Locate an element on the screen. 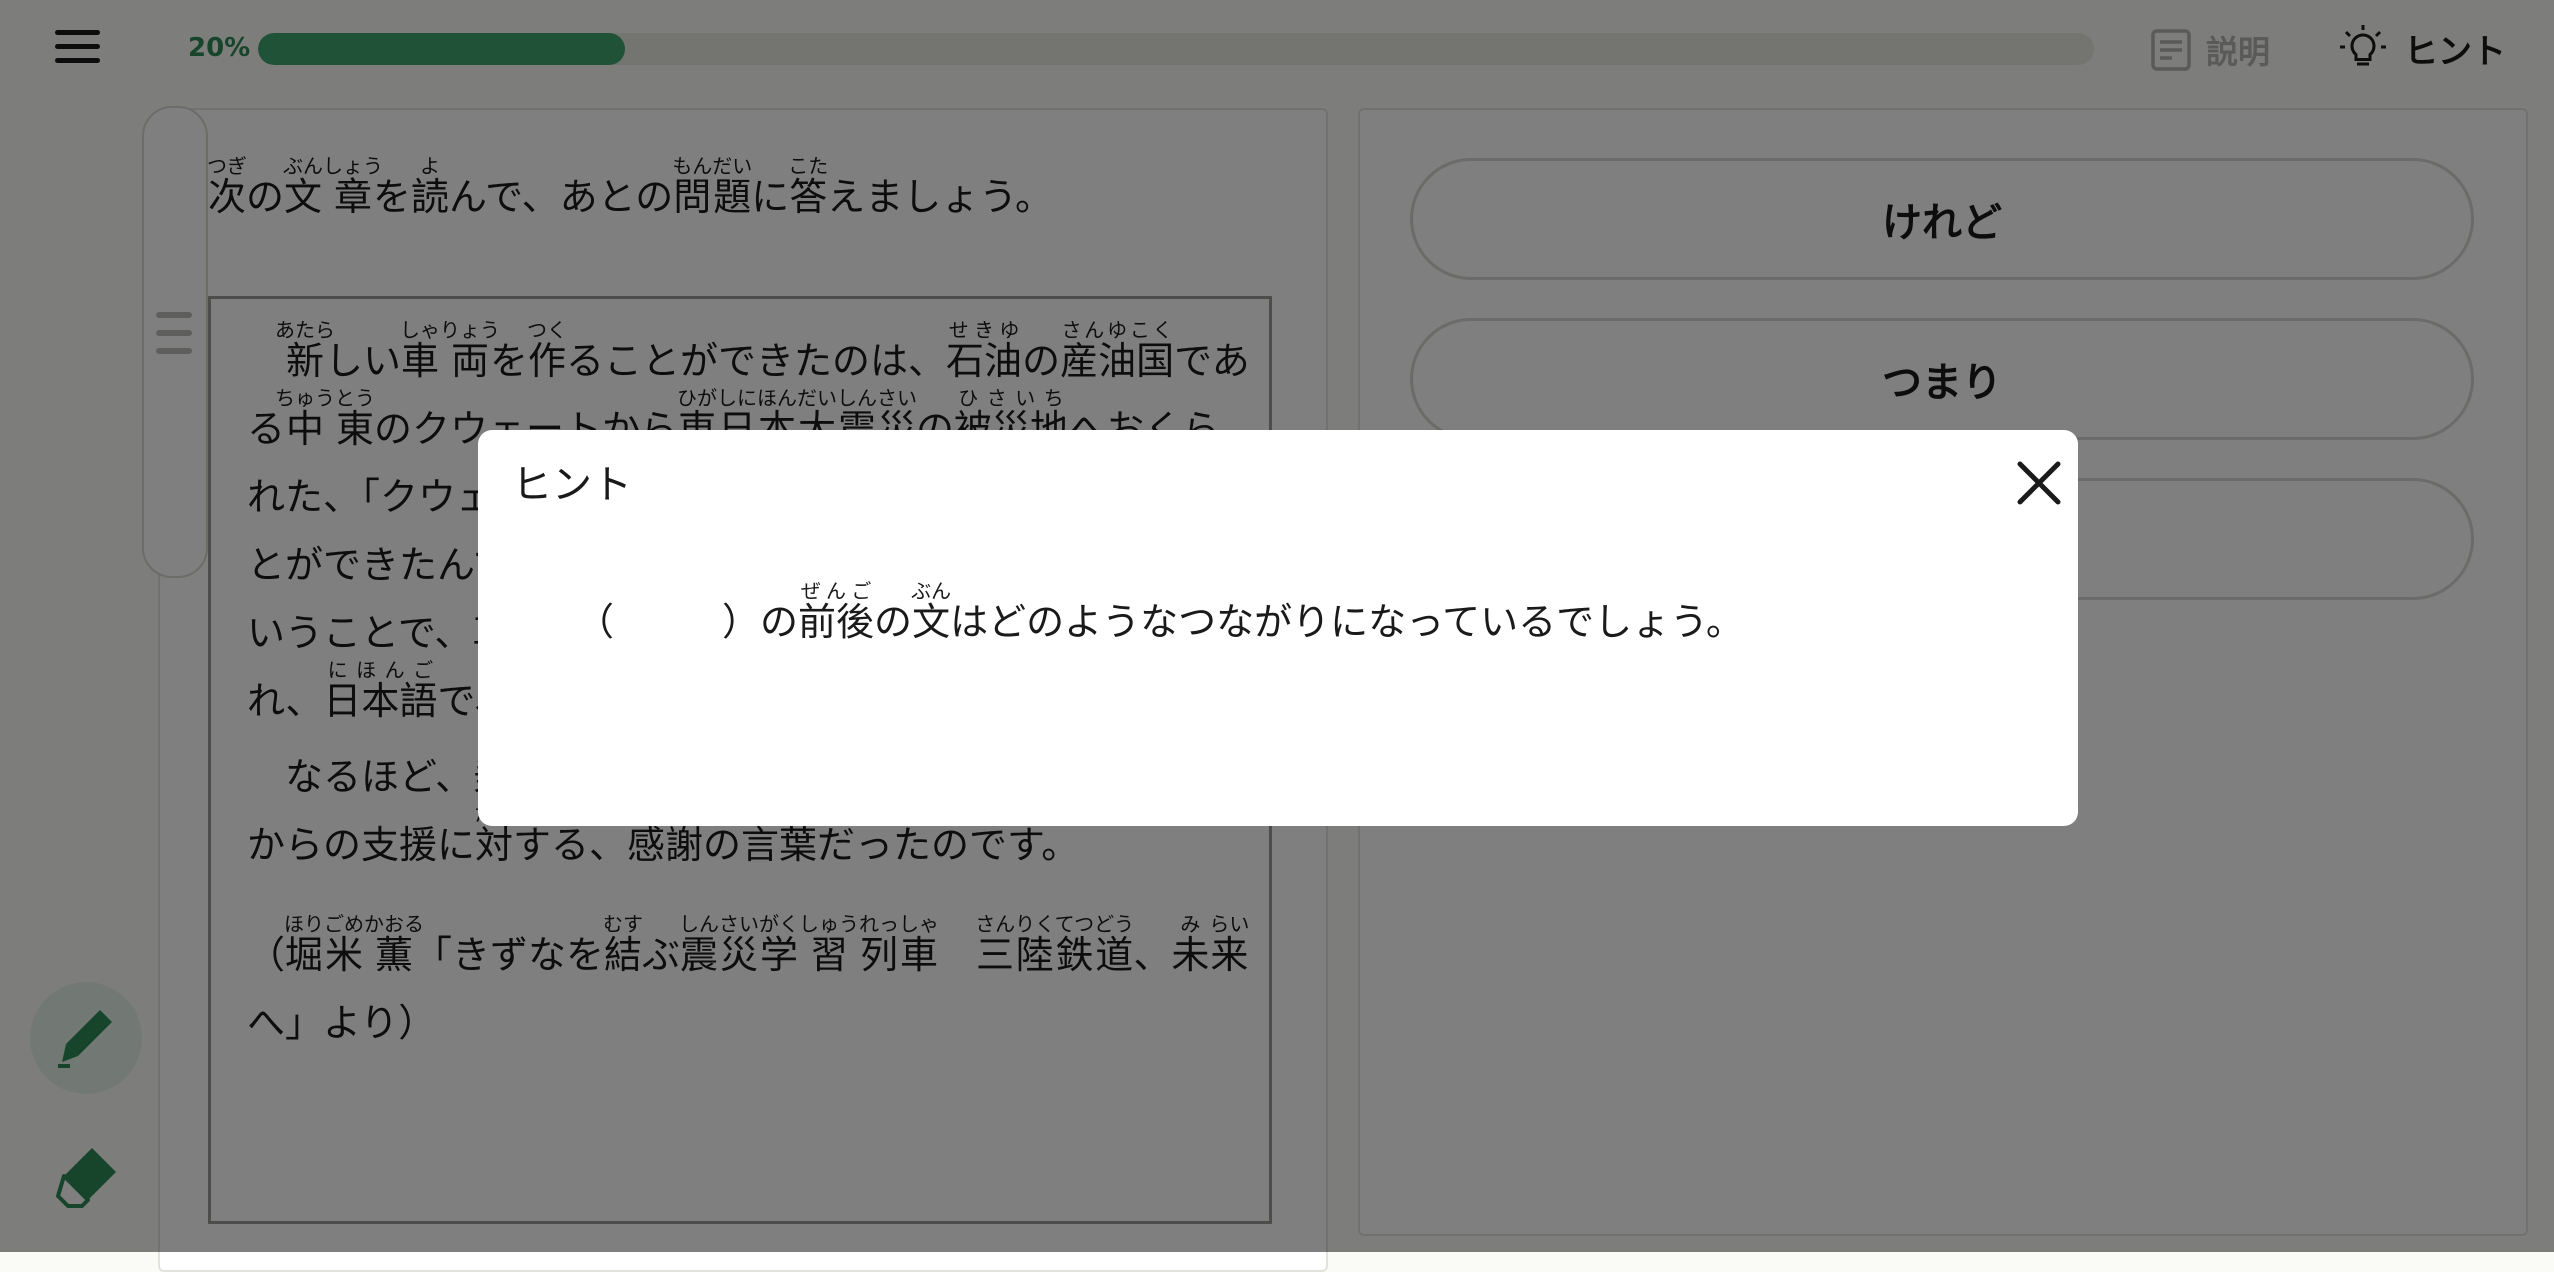 The image size is (2554, 1272). close-button is located at coordinates (2039, 483).